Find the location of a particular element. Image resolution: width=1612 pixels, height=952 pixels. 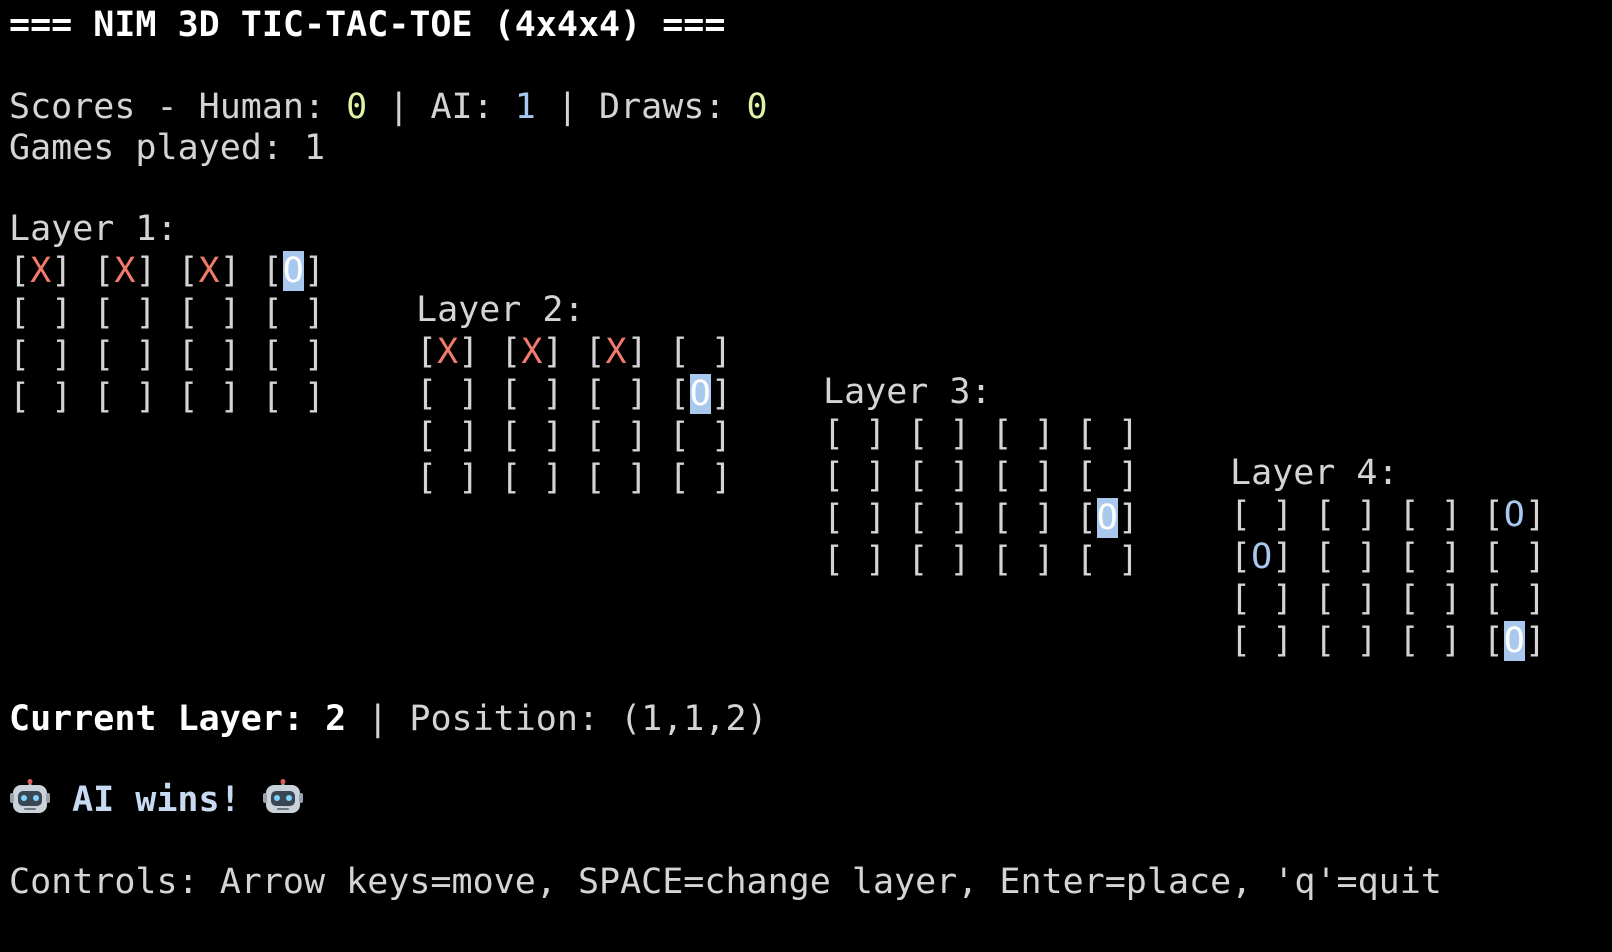

human-score: 0 is located at coordinates (357, 107).